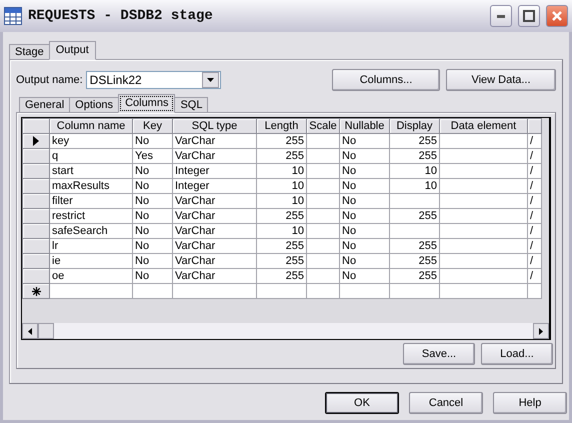 Image resolution: width=572 pixels, height=423 pixels. Describe the element at coordinates (365, 126) in the screenshot. I see `column-header: Nullable` at that location.